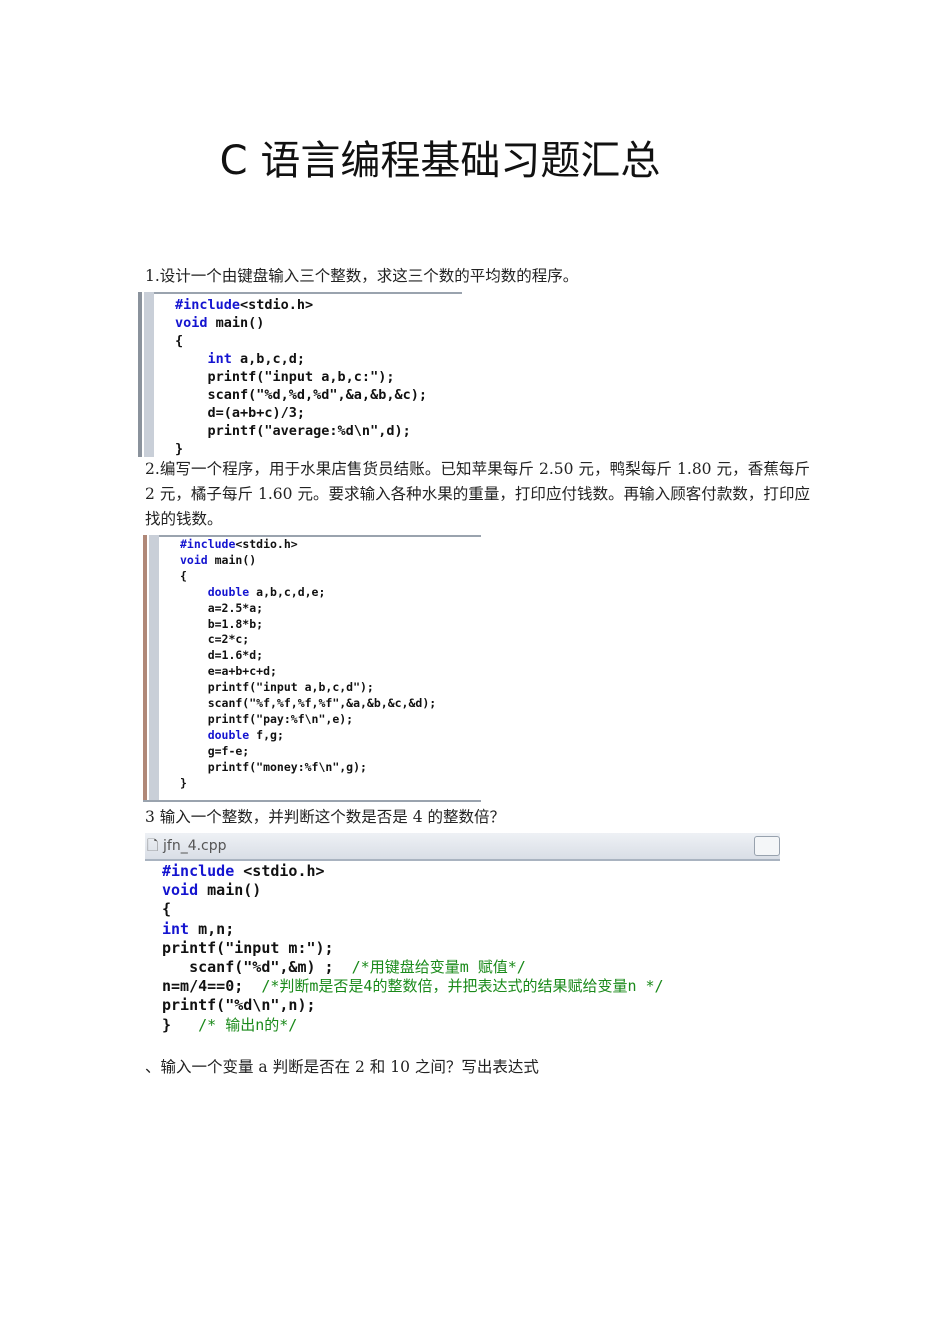 The height and width of the screenshot is (1344, 950). I want to click on code-line: printf("input m:");, so click(413, 948).